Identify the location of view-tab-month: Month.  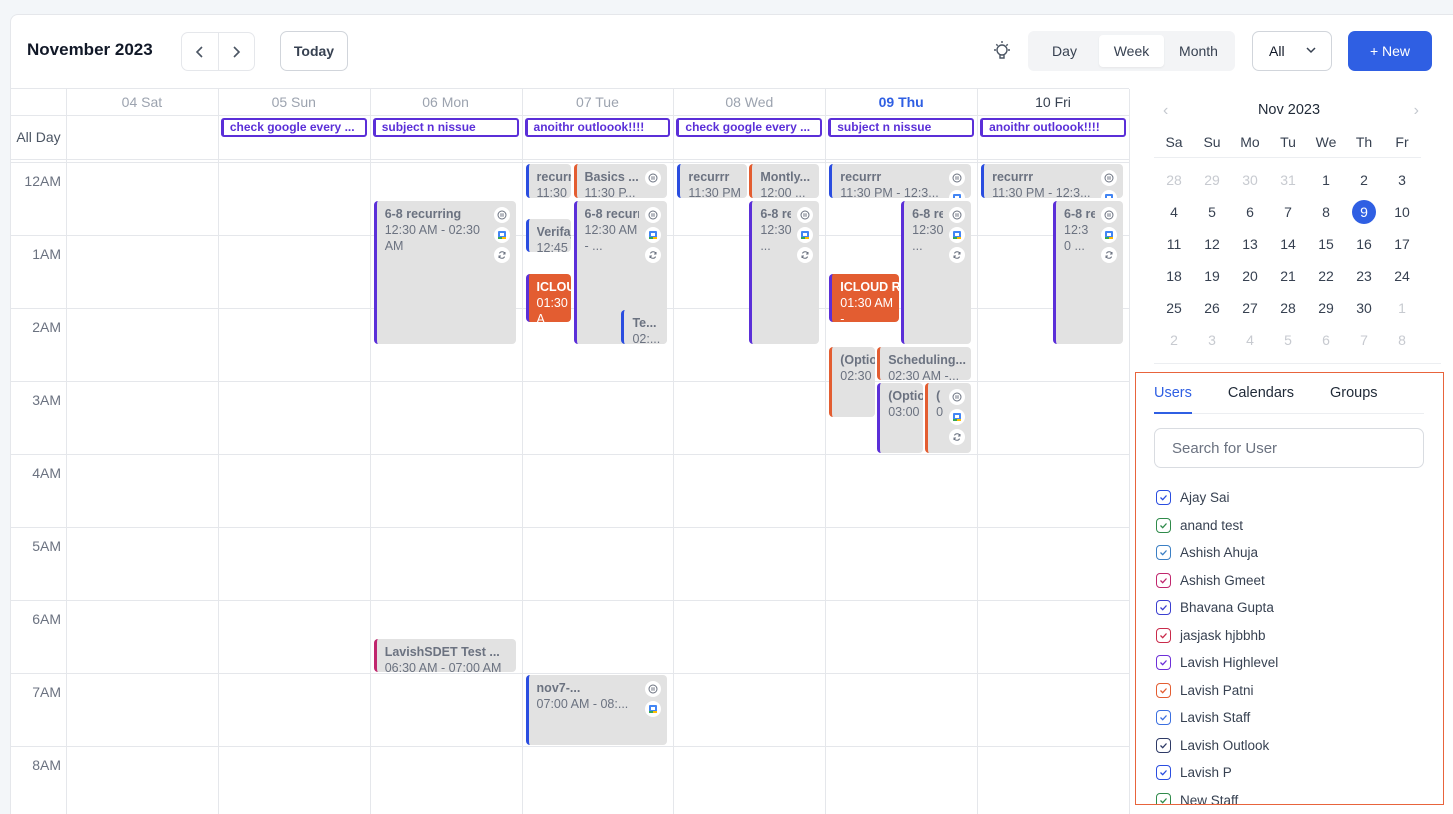
(1198, 51).